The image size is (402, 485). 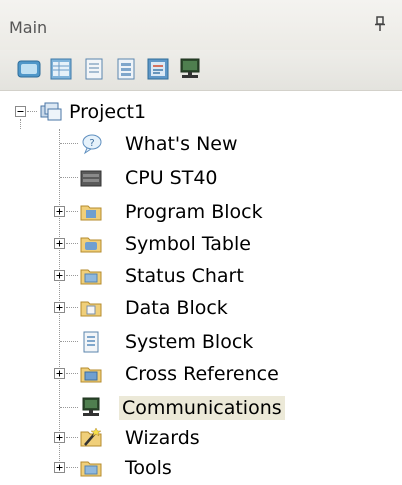 What do you see at coordinates (189, 342) in the screenshot?
I see `tree-item-label: System Block` at bounding box center [189, 342].